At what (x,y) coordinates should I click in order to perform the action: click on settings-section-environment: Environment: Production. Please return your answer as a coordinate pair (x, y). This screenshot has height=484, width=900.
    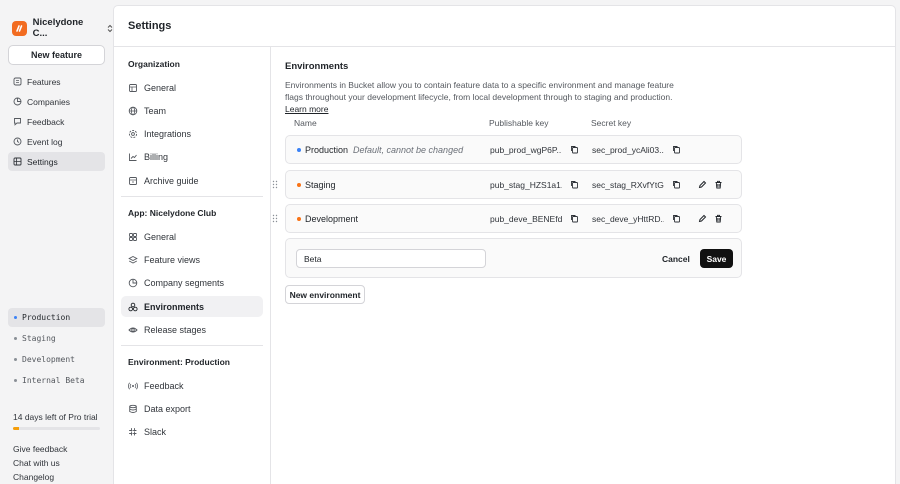
    Looking at the image, I should click on (179, 362).